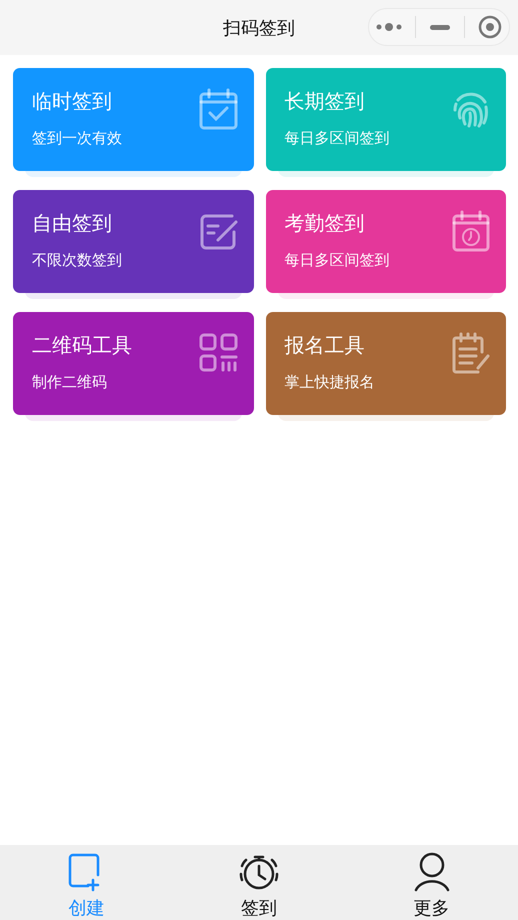  I want to click on tab-bar-item: 更多, so click(431, 882).